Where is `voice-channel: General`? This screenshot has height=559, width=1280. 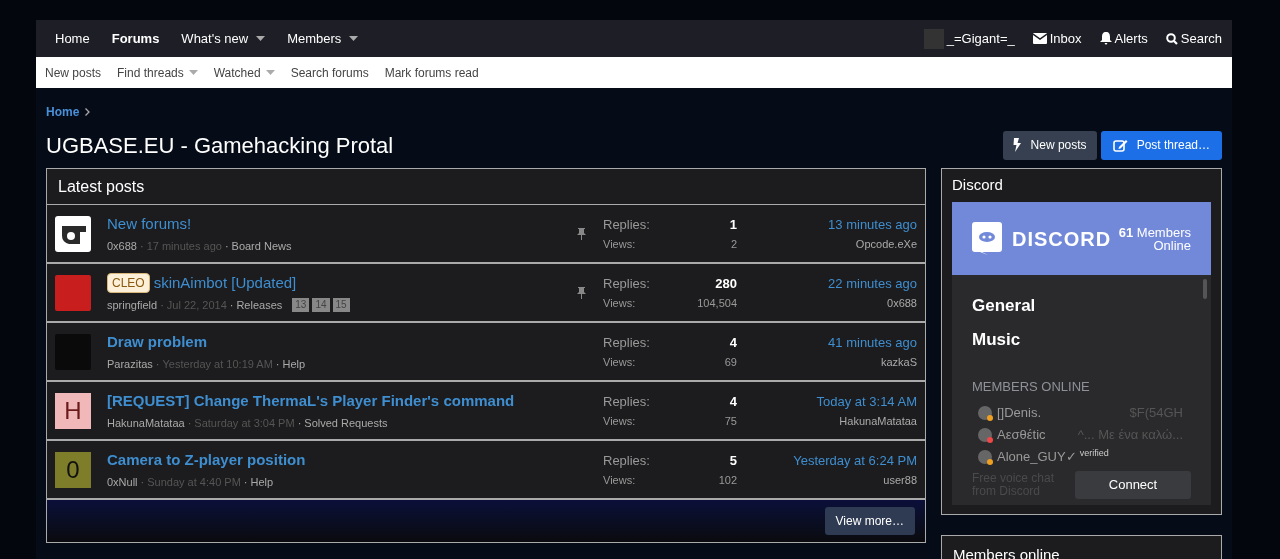 voice-channel: General is located at coordinates (1077, 306).